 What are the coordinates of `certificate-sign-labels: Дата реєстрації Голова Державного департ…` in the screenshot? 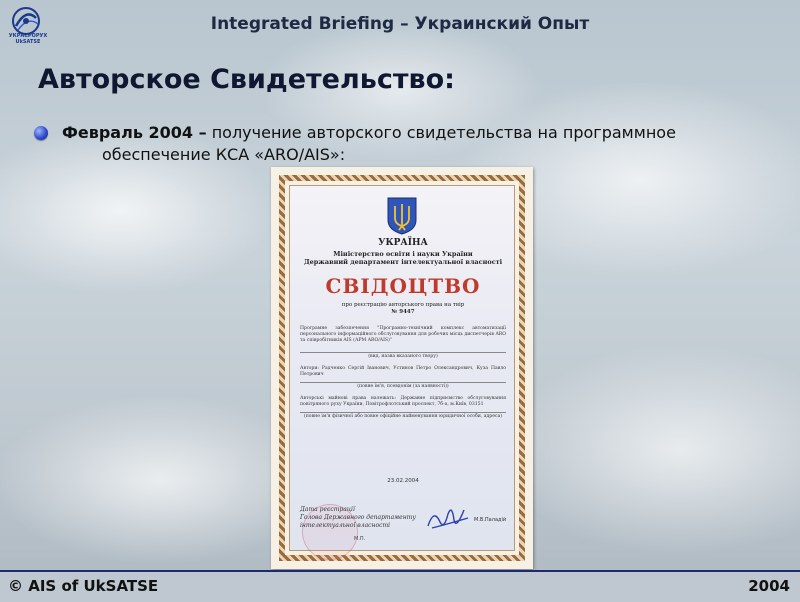 It's located at (358, 518).